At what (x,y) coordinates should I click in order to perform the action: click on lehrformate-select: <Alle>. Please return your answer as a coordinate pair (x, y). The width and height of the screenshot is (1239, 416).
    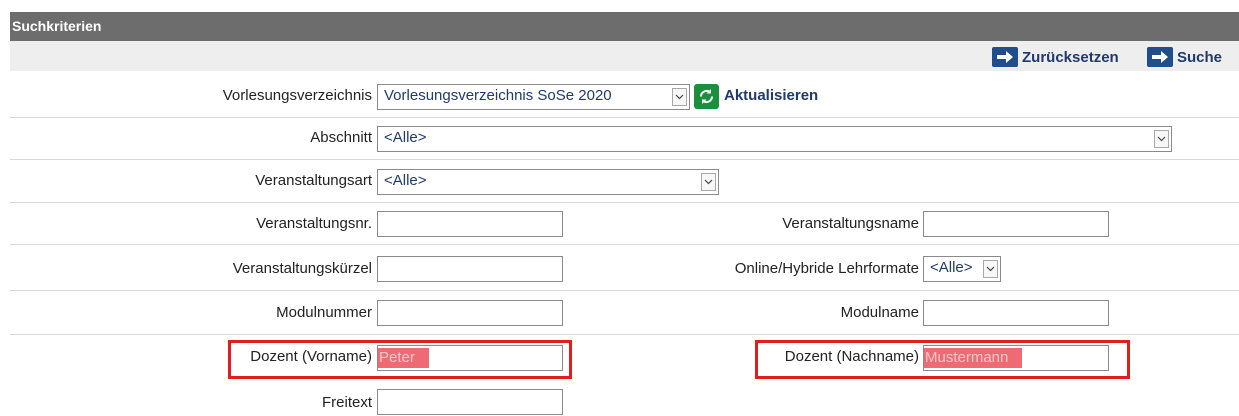
    Looking at the image, I should click on (962, 269).